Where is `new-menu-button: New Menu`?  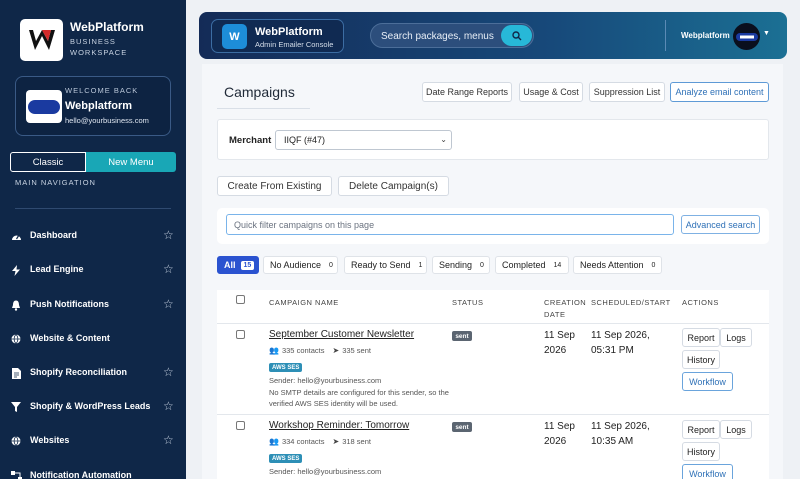
new-menu-button: New Menu is located at coordinates (131, 162).